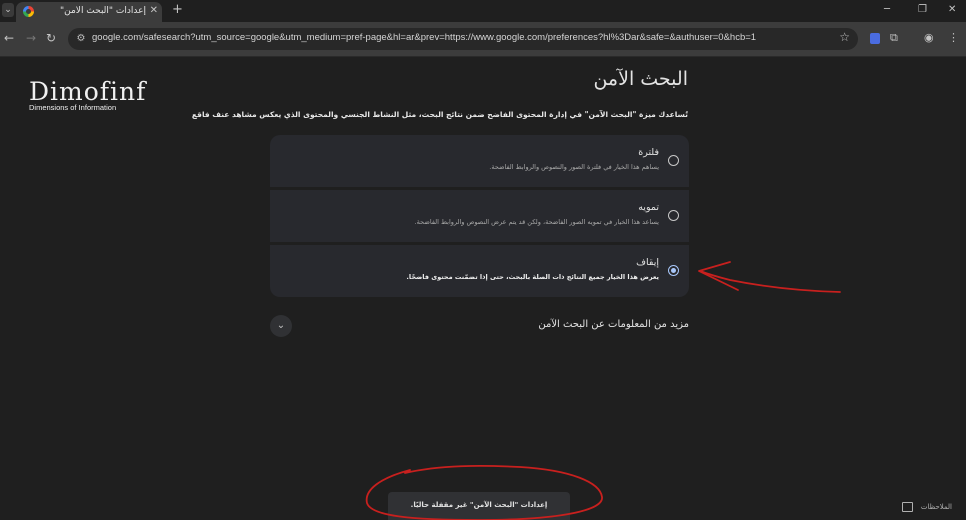  Describe the element at coordinates (907, 507) in the screenshot. I see `feedback-icon` at that location.